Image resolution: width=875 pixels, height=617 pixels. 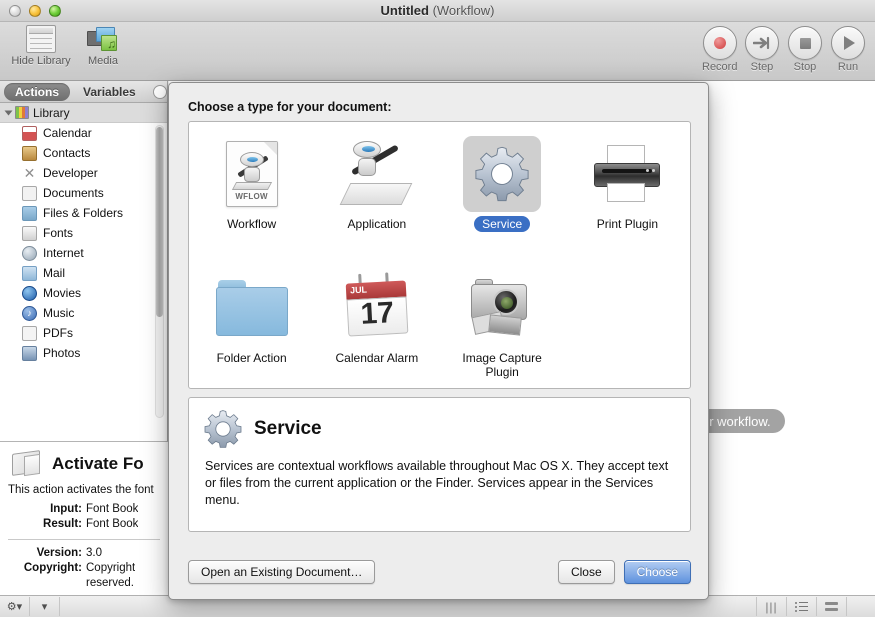 I want to click on detail-title: Service, so click(x=288, y=428).